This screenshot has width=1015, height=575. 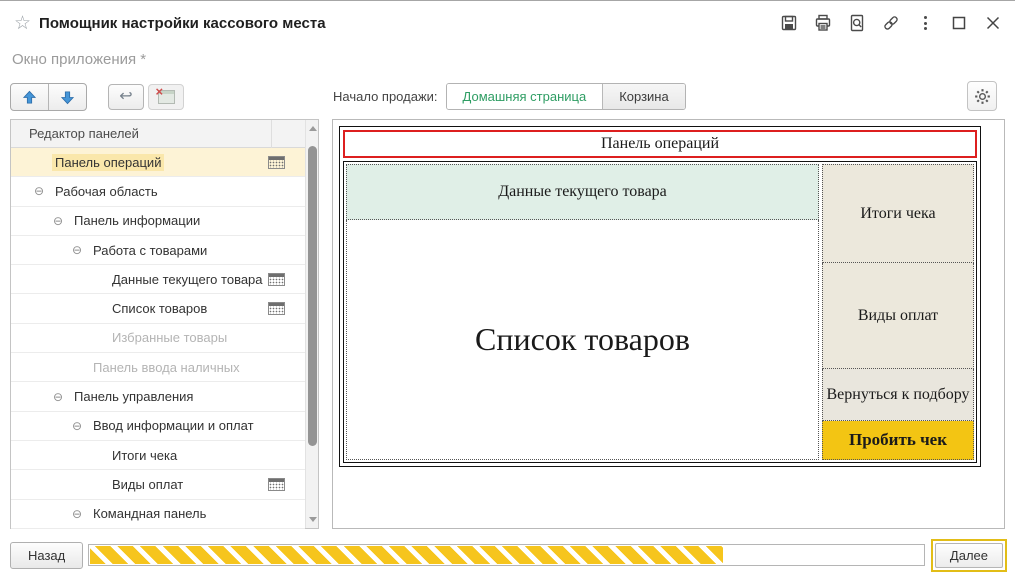 I want to click on move-down-button, so click(x=67, y=97).